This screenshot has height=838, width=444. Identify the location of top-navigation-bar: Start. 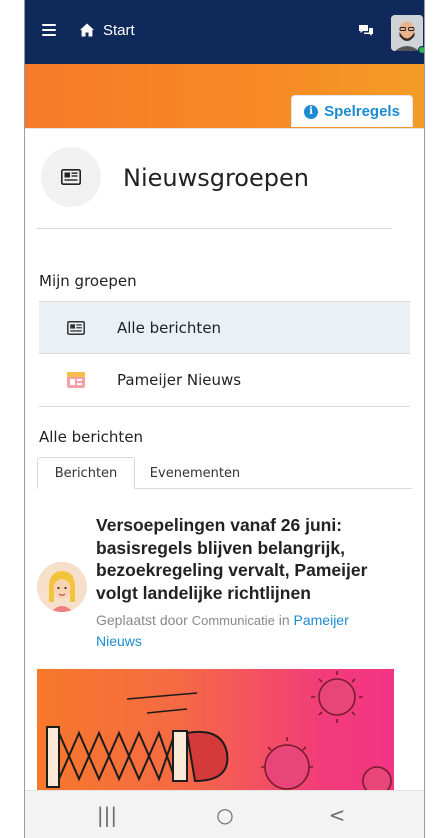
(224, 32).